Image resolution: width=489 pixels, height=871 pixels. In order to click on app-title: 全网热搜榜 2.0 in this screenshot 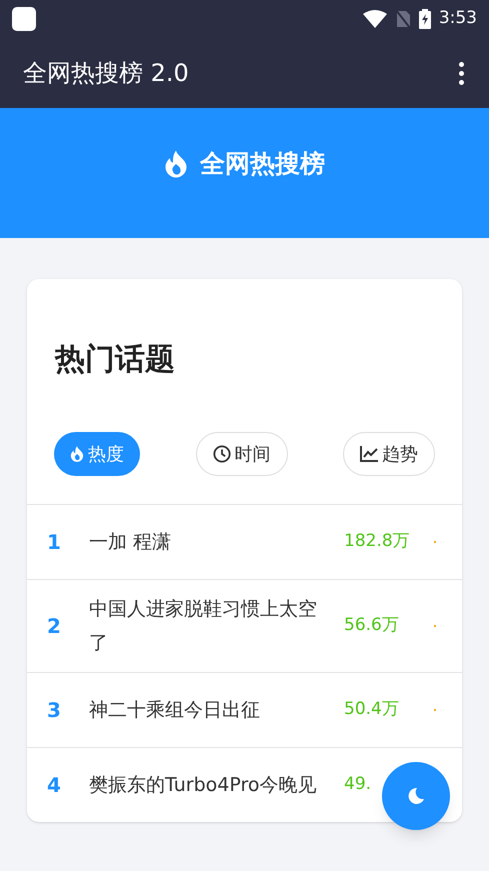, I will do `click(106, 73)`.